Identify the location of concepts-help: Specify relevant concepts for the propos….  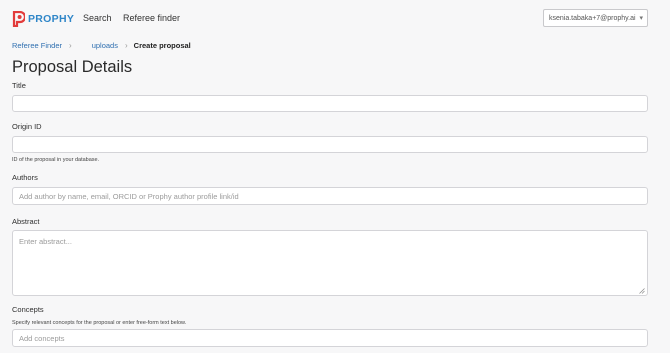
(99, 323).